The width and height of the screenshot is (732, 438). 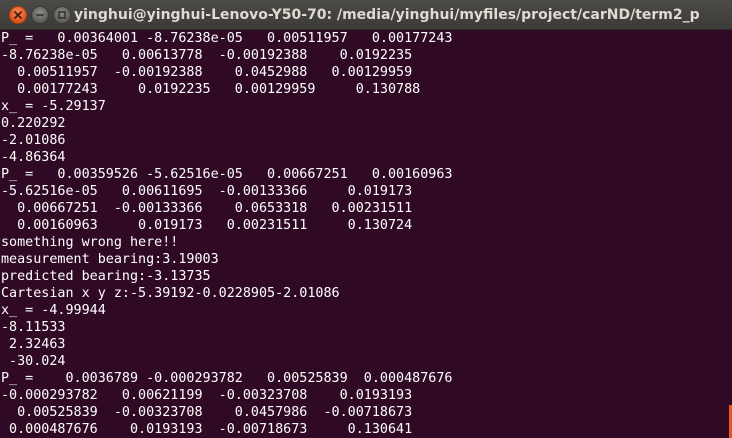 I want to click on terminal-line: -8.11533, so click(x=33, y=327).